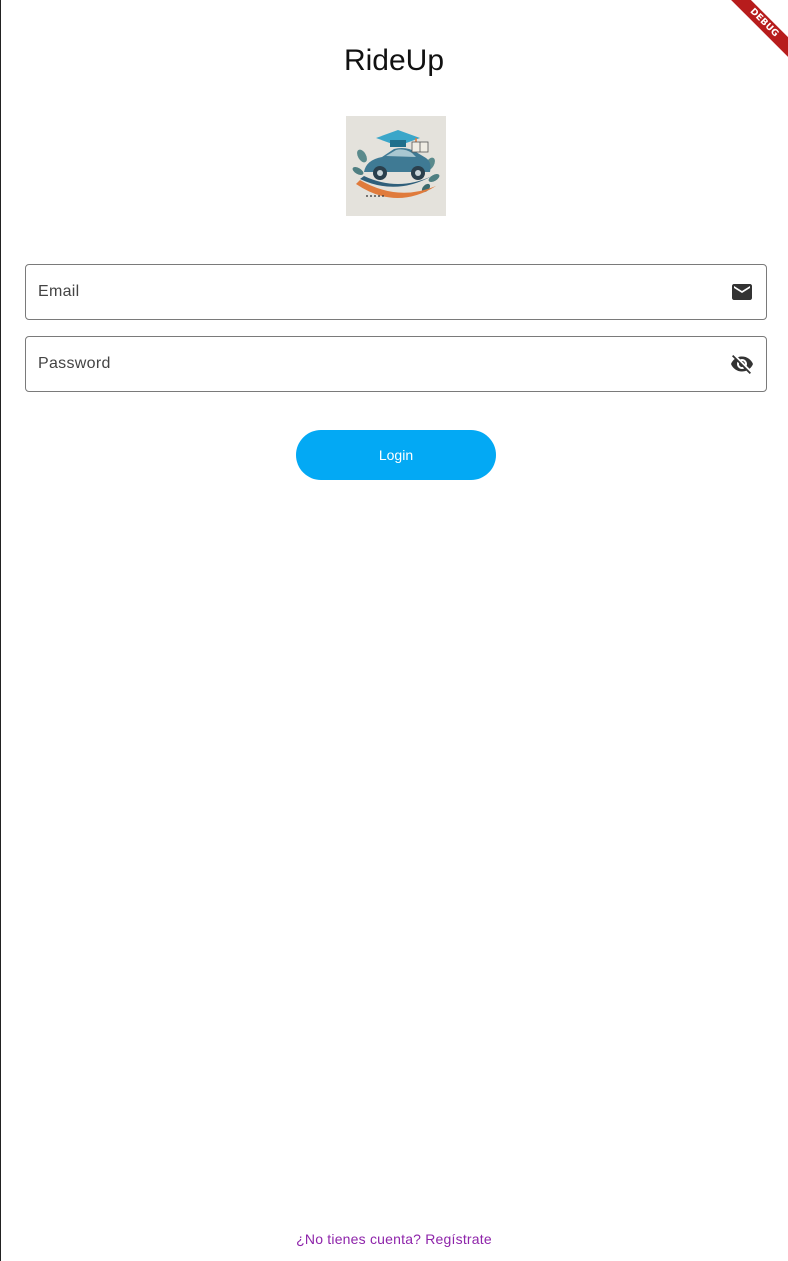 The width and height of the screenshot is (788, 1261). I want to click on window-edge, so click(0, 630).